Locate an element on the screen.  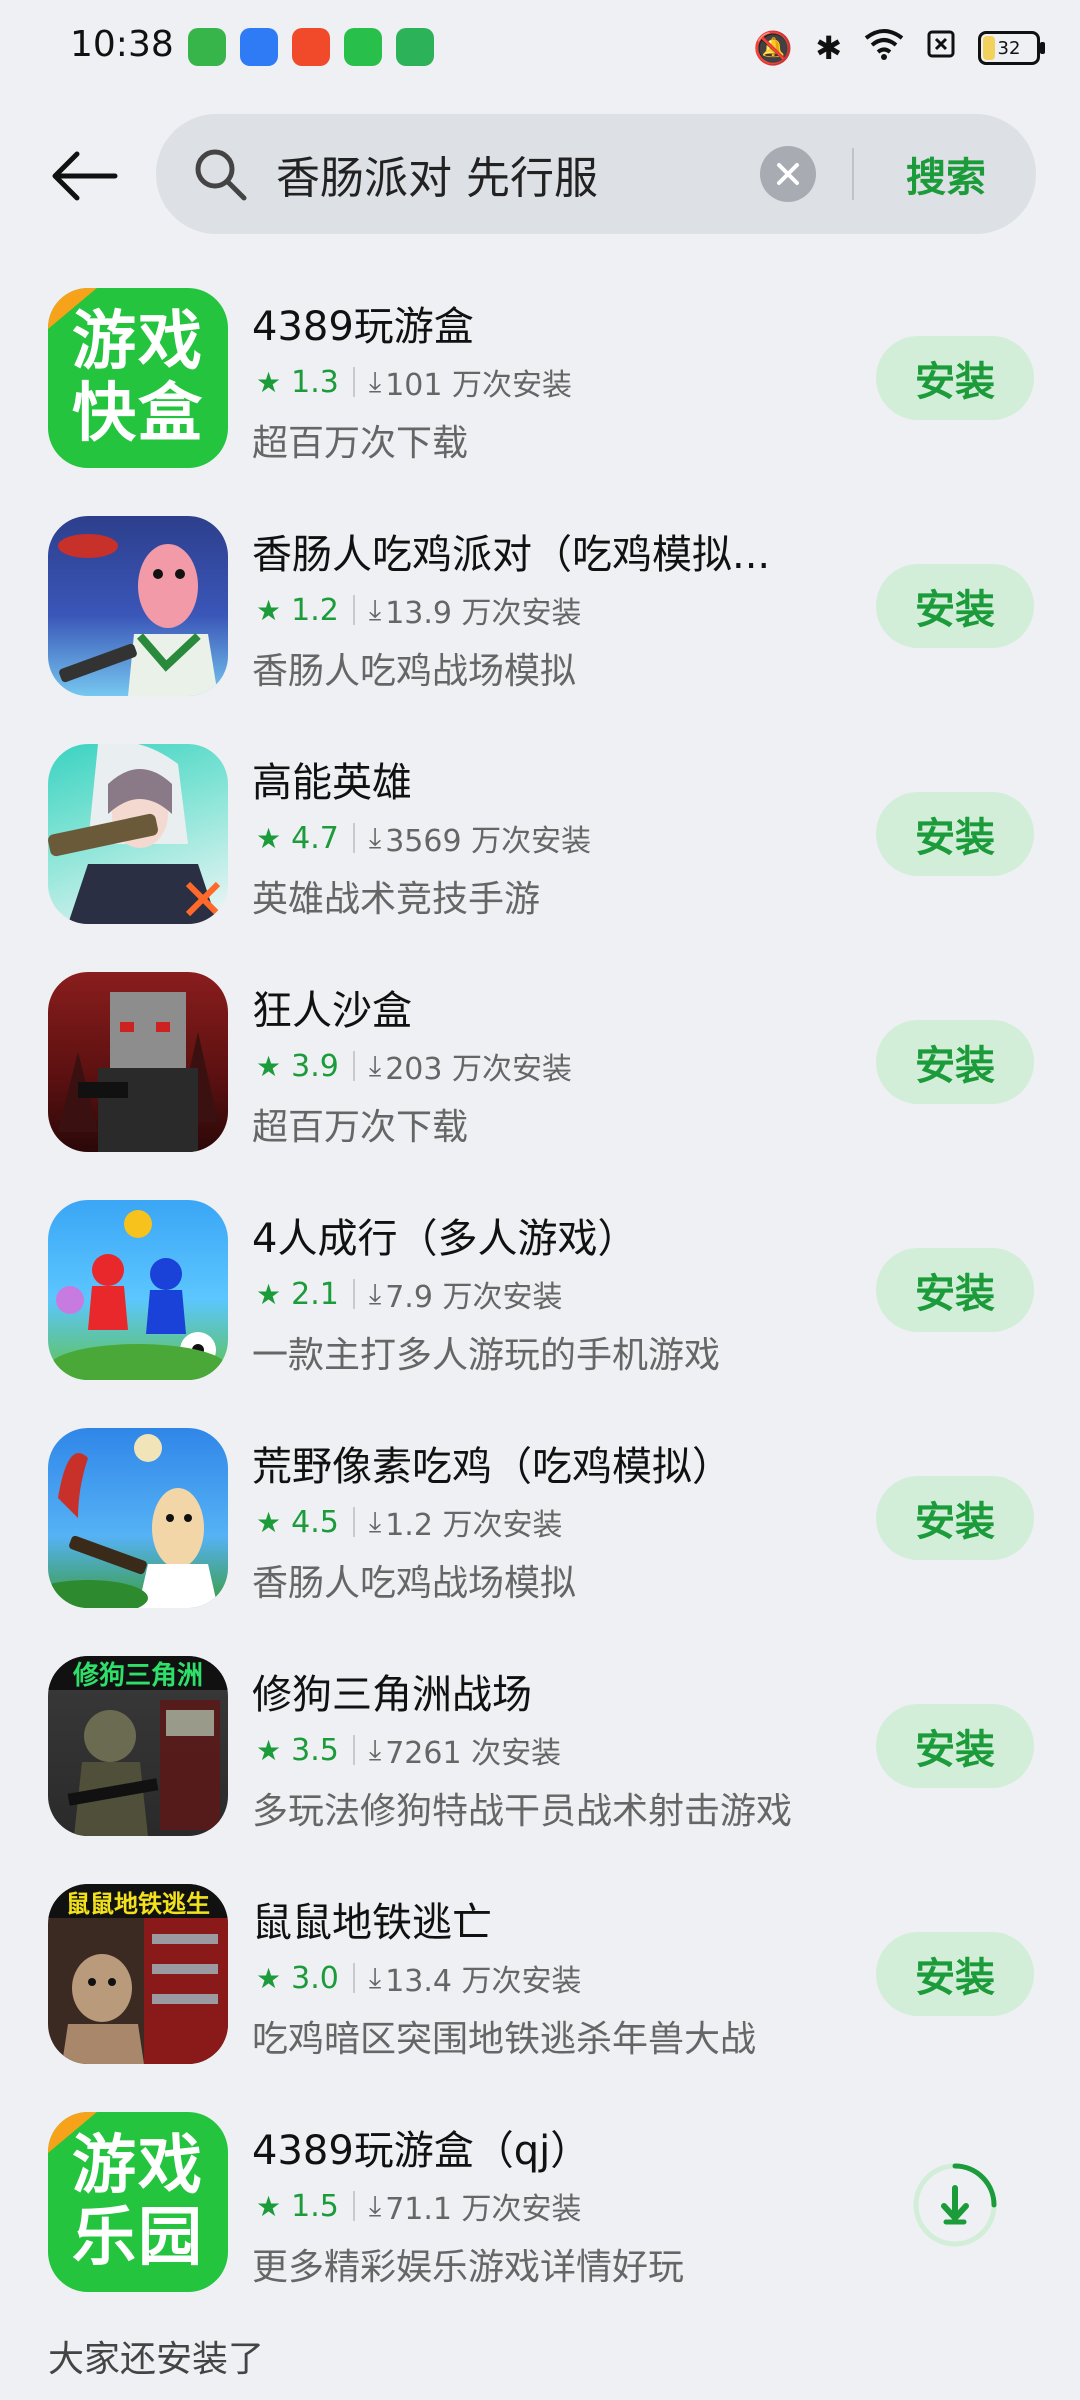
search-input: 香肠派对 先行服 is located at coordinates (437, 174).